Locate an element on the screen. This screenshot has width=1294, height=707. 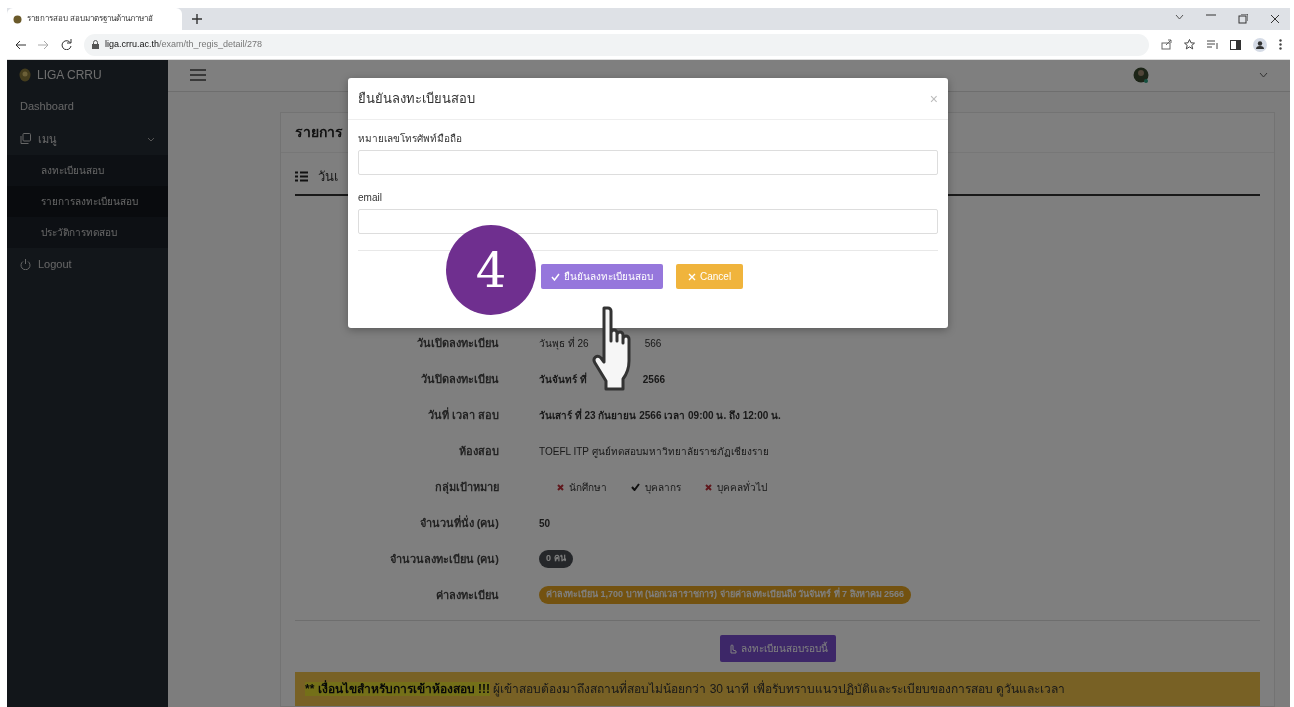
field-value: TOEFL ITP ศูนย์ทดสอบมหาวิทยาลัยราชภัฏเชียงราย is located at coordinates (654, 451).